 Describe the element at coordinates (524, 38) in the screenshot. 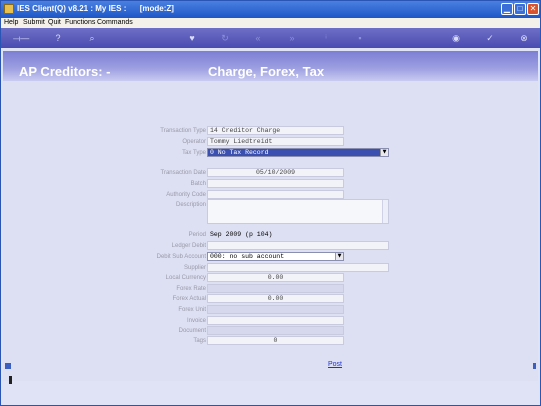

I see `close-icon: ⊗` at that location.